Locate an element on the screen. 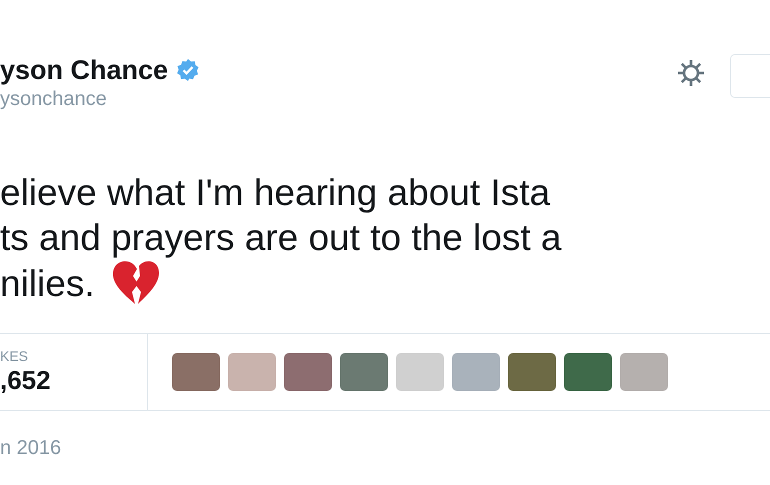 The width and height of the screenshot is (770, 485). likes-count: ,652 is located at coordinates (26, 380).